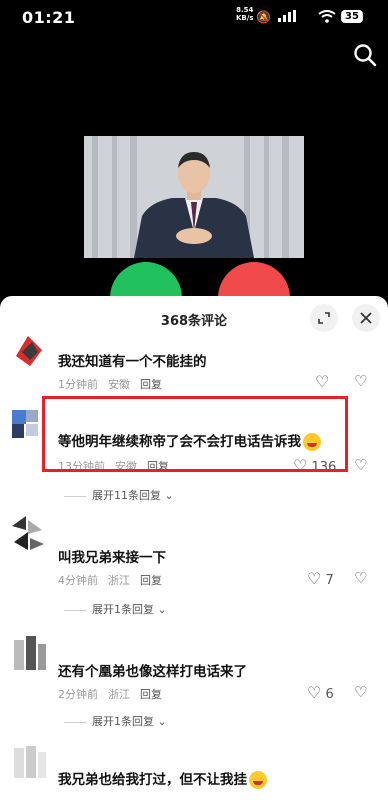 The image size is (388, 800). I want to click on comment-time: 2分钟前, so click(78, 694).